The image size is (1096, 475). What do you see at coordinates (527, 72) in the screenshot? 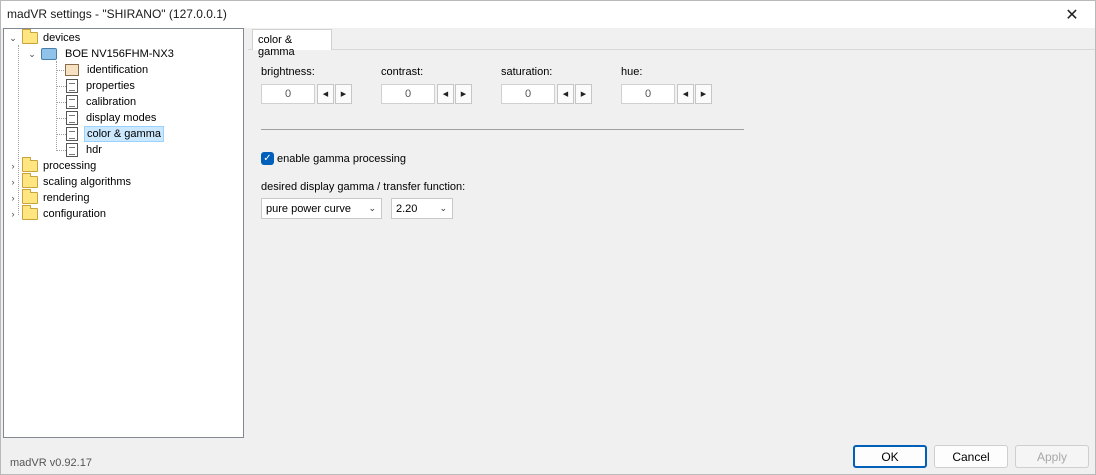
I see `saturation-label: saturation:` at bounding box center [527, 72].